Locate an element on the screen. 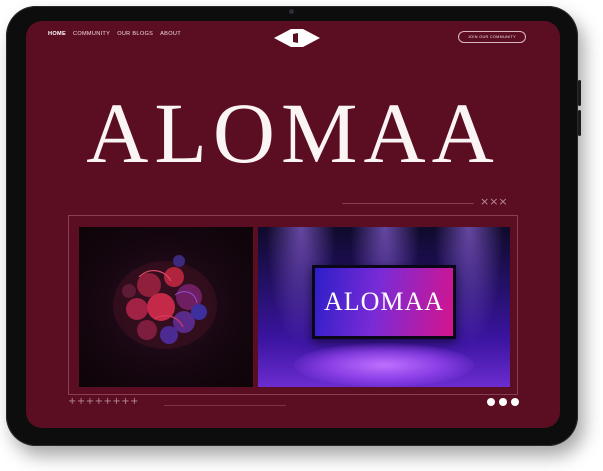 This screenshot has width=603, height=471. display-screen: ALOMAA is located at coordinates (384, 302).